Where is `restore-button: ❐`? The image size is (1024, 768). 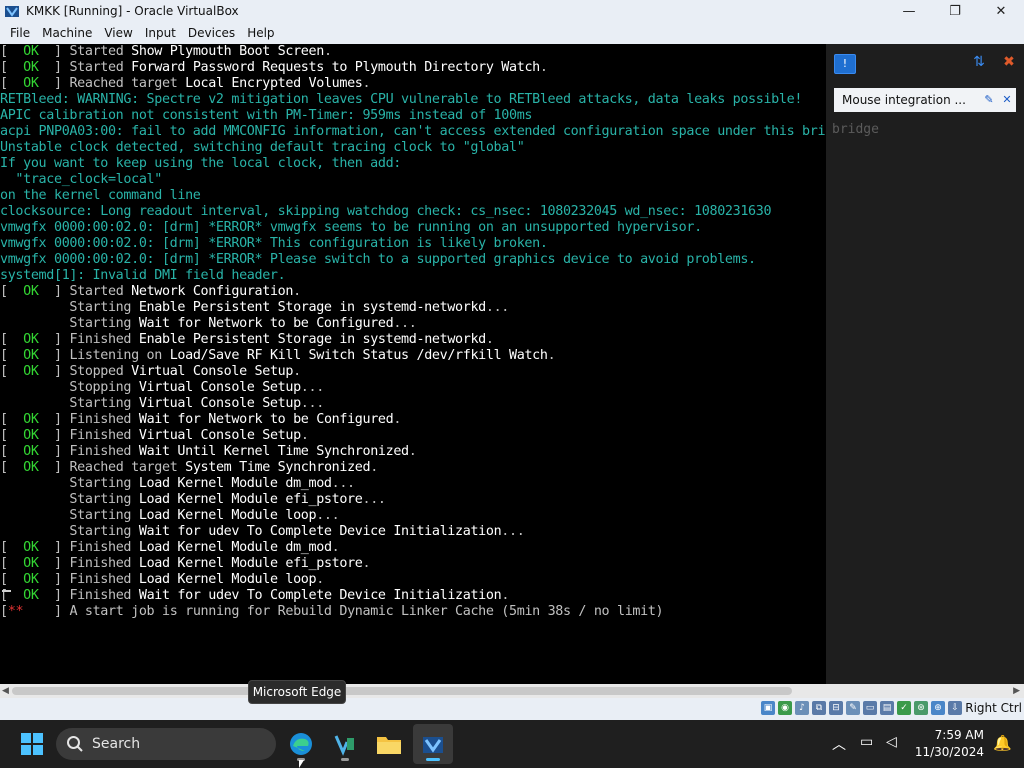
restore-button: ❐ is located at coordinates (955, 11).